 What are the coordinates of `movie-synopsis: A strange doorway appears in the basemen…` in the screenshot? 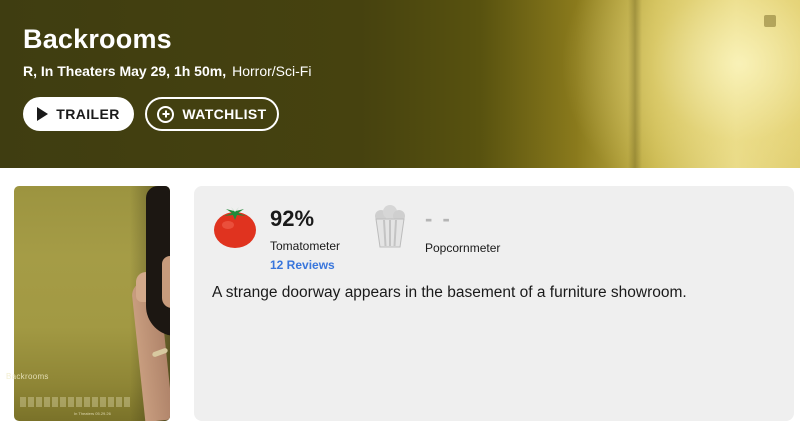 It's located at (449, 292).